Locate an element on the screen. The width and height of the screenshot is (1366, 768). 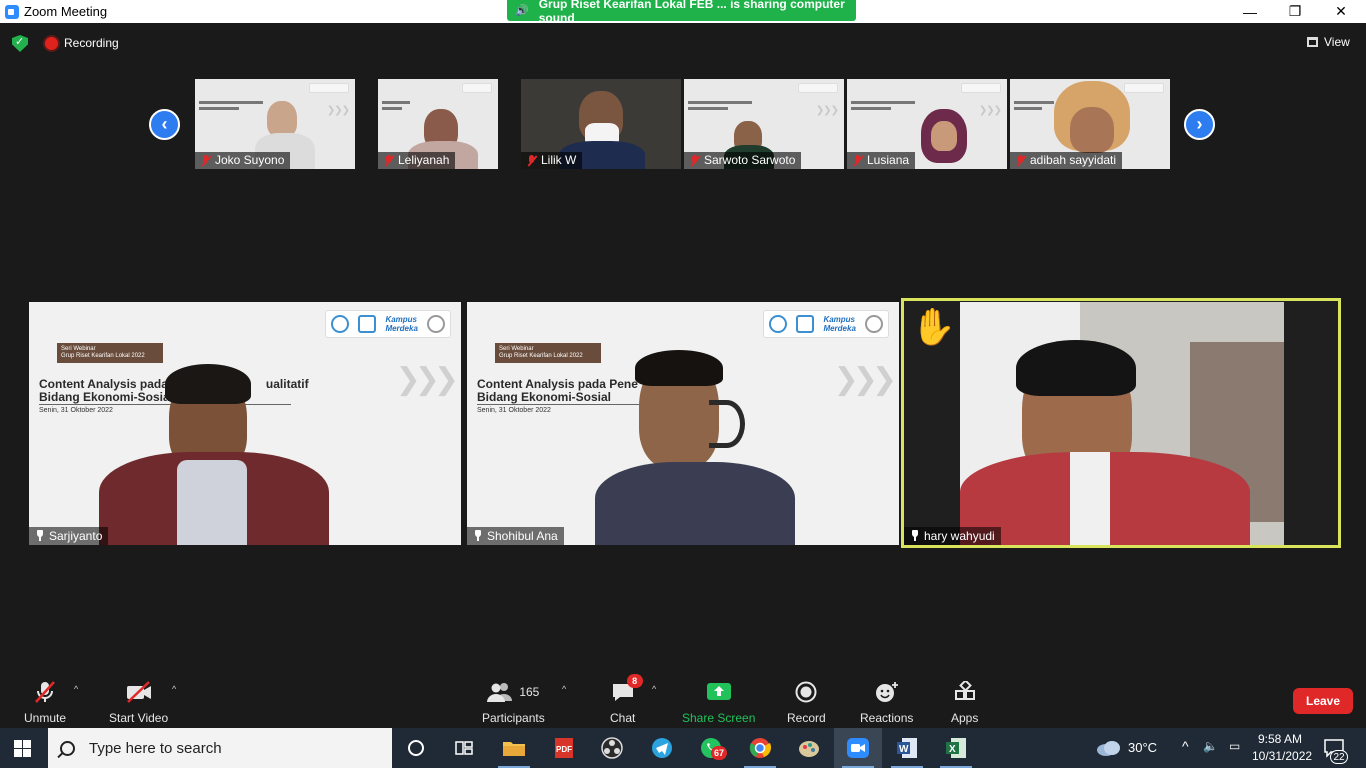
svg-text: PDF is located at coordinates (564, 749).